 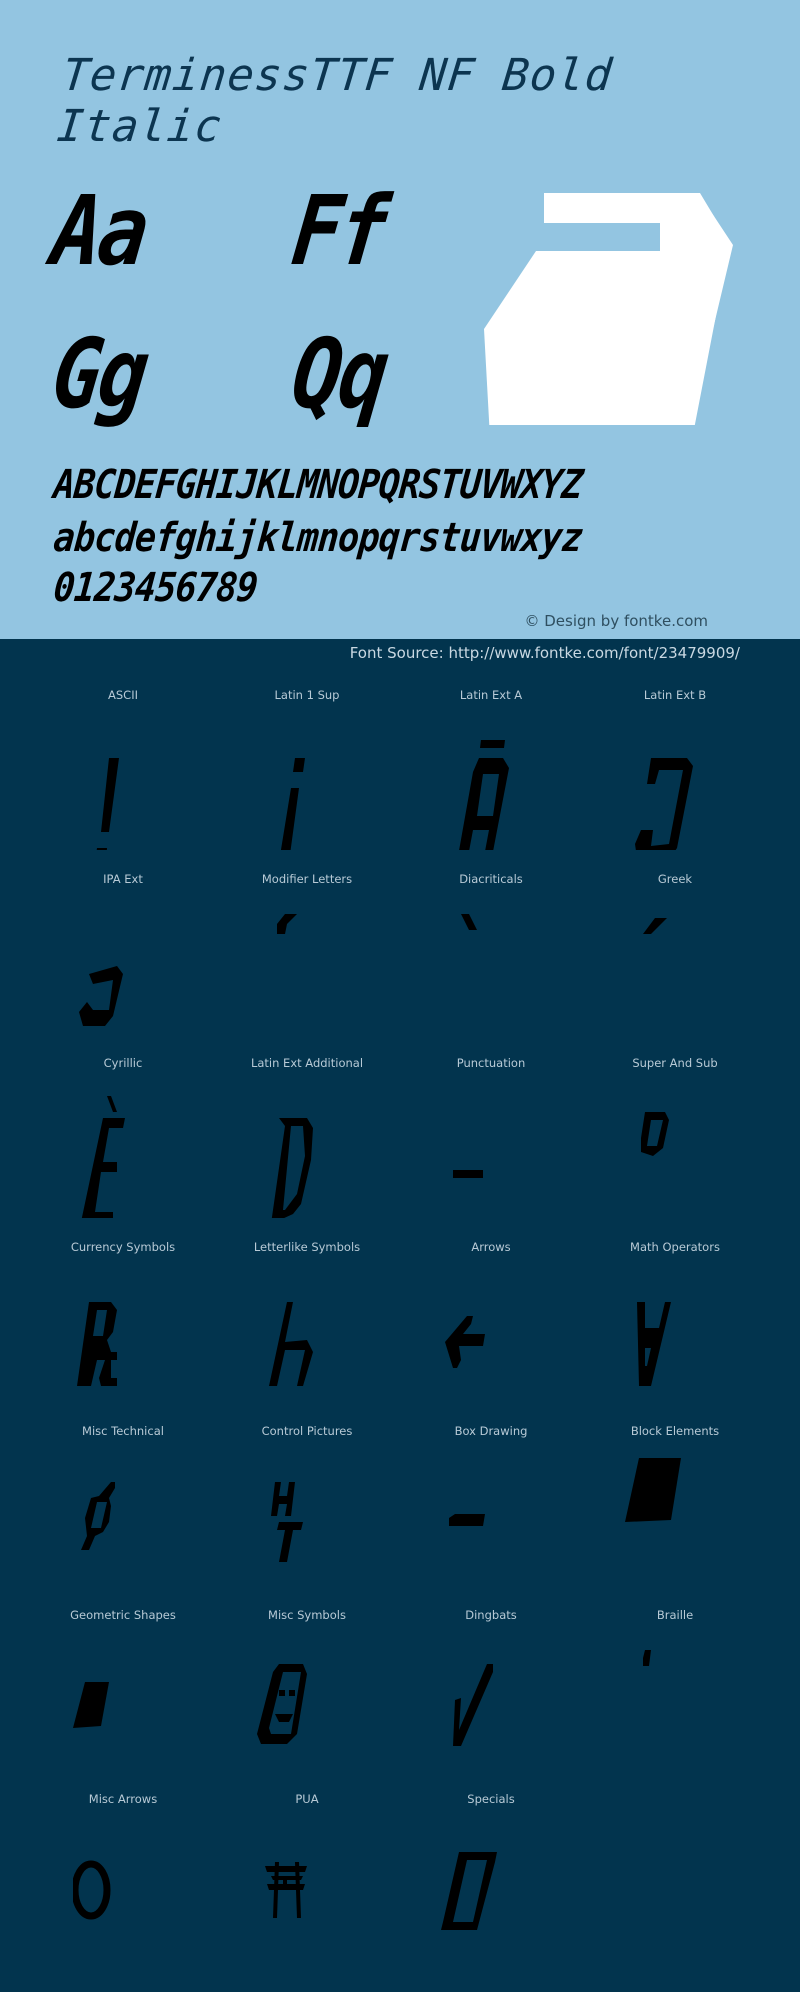 I want to click on block-cell: Latin Ext Additional, so click(x=307, y=1140).